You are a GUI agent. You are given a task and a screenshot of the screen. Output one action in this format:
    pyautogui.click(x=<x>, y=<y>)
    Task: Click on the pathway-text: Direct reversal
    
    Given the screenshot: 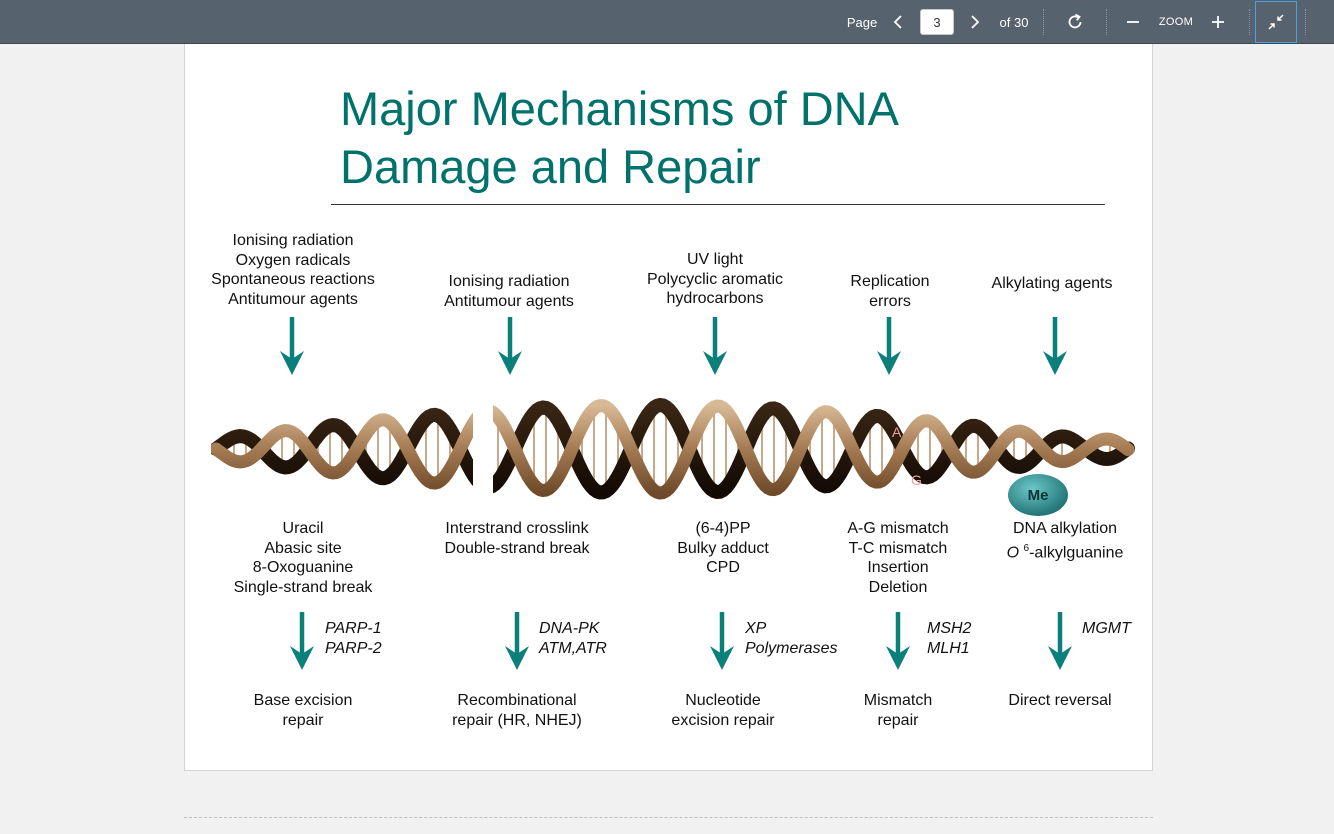 What is the action you would take?
    pyautogui.click(x=1060, y=700)
    